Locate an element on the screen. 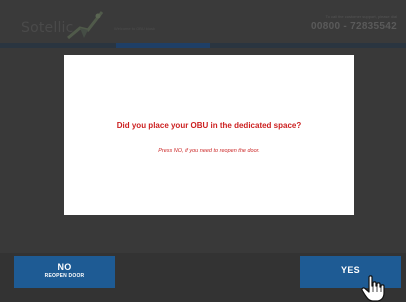 The height and width of the screenshot is (302, 406). support-phone-number: 00800 - 72835542 is located at coordinates (354, 26).